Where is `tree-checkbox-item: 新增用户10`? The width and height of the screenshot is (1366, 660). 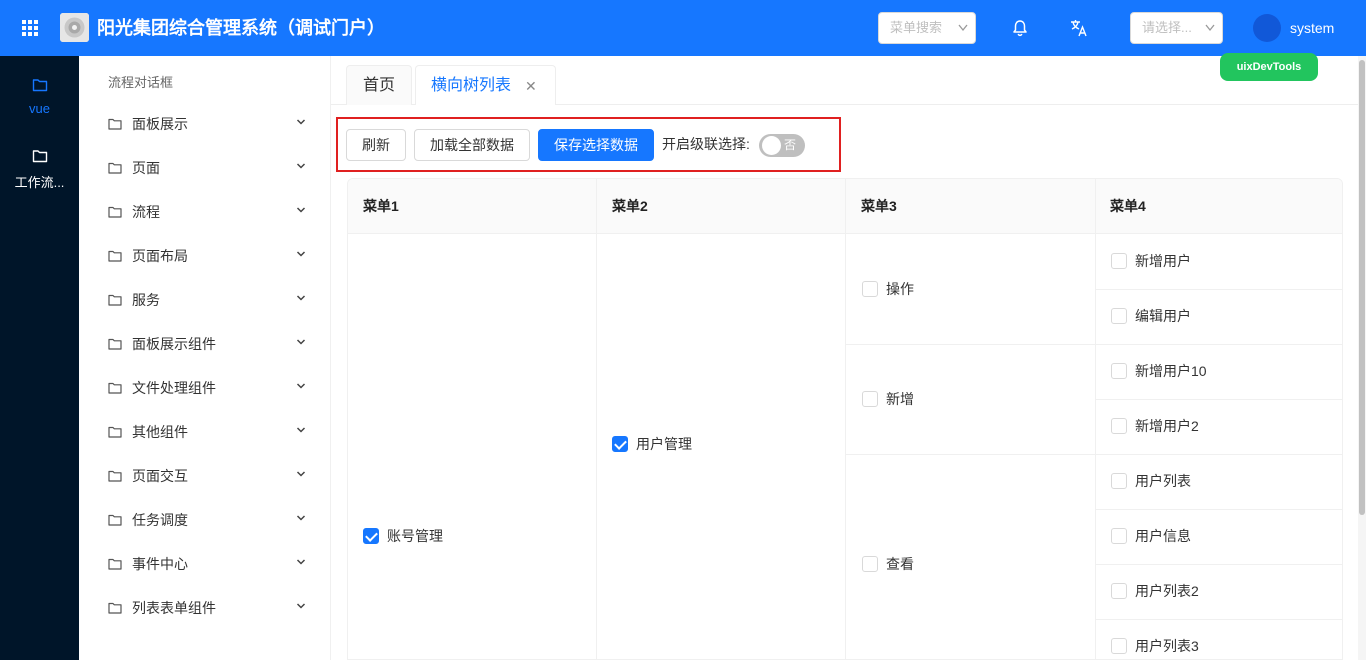 tree-checkbox-item: 新增用户10 is located at coordinates (1159, 371).